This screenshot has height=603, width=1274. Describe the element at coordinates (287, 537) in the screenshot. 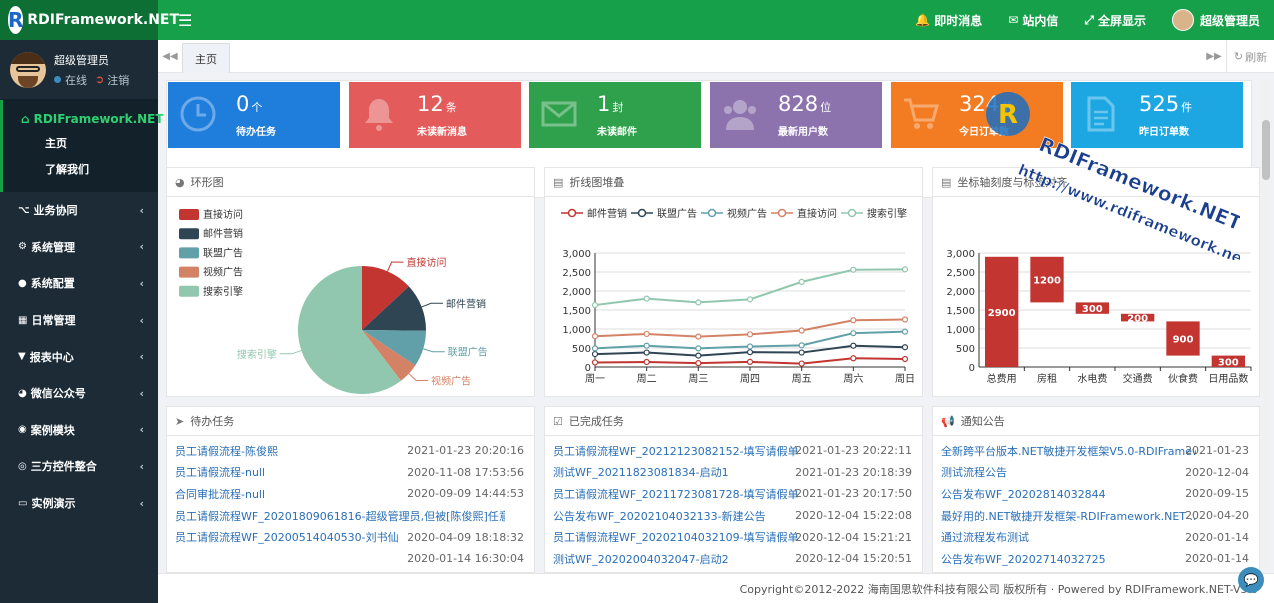

I see `list-item-link: 员工请假流程WF_20200514040530-刘书仙` at that location.